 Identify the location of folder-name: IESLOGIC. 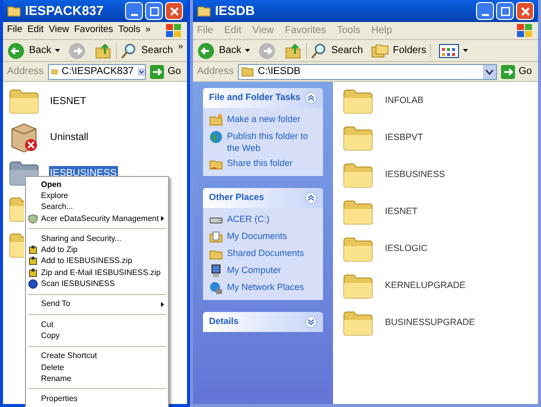
(406, 249).